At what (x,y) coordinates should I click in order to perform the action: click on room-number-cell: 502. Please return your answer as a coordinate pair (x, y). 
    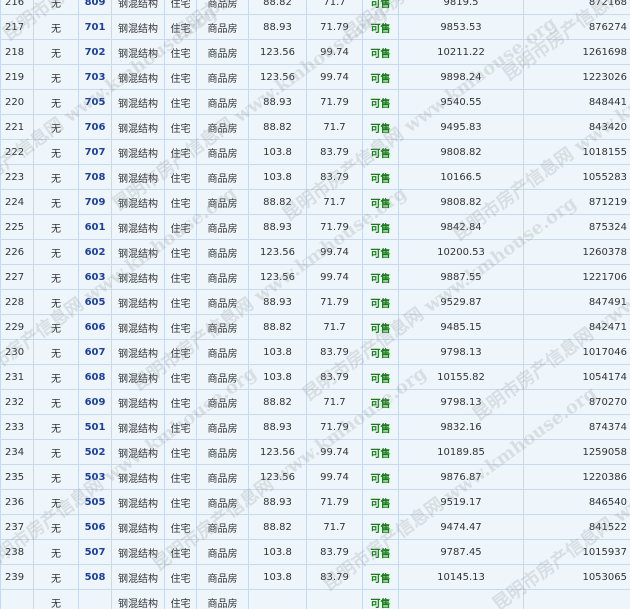
    Looking at the image, I should click on (95, 452).